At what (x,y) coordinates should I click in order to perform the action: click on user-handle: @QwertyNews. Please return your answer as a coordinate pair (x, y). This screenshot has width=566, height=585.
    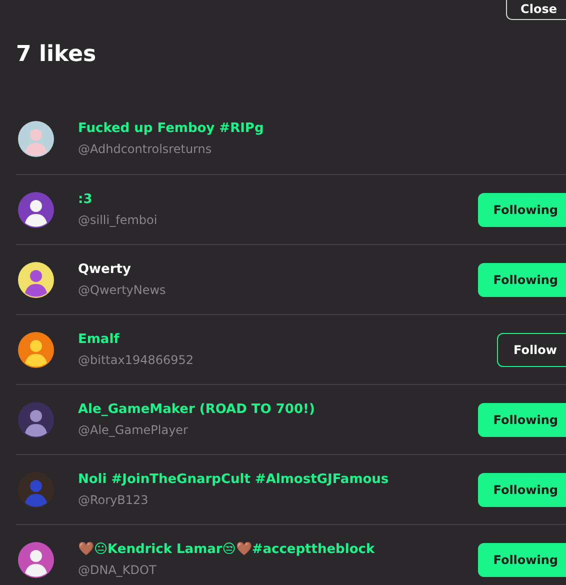
    Looking at the image, I should click on (122, 290).